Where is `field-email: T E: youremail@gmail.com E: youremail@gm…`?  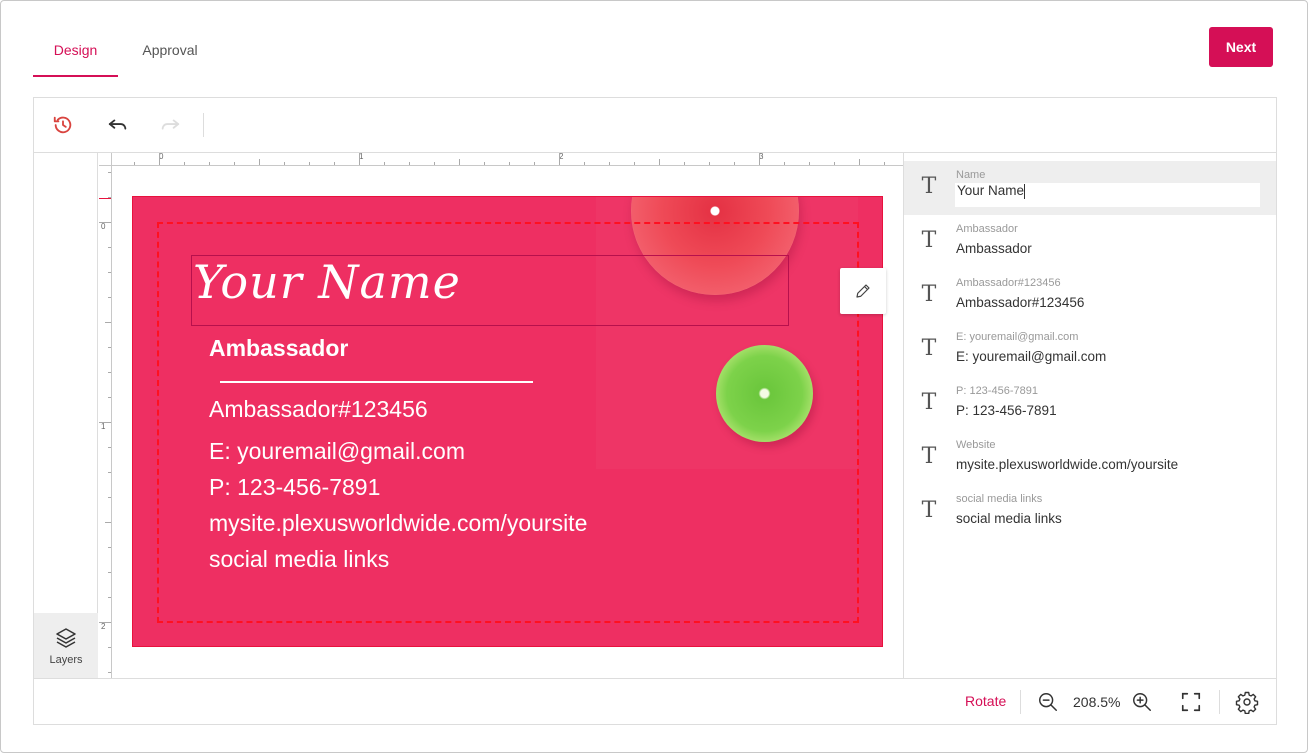
field-email: T E: youremail@gmail.com E: youremail@gm… is located at coordinates (1090, 350).